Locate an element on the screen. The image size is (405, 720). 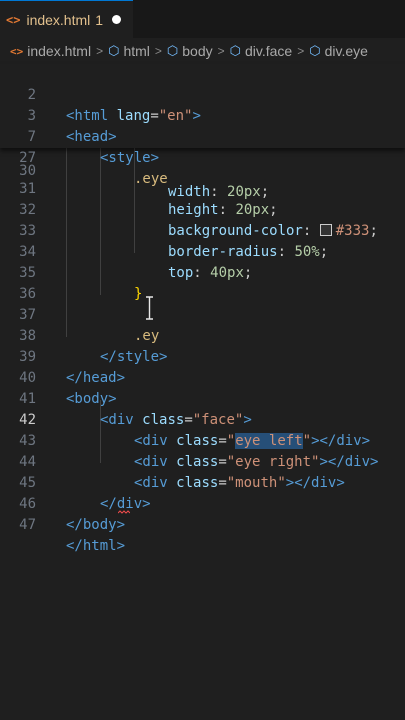
code-line: 37 .ey is located at coordinates (202, 314).